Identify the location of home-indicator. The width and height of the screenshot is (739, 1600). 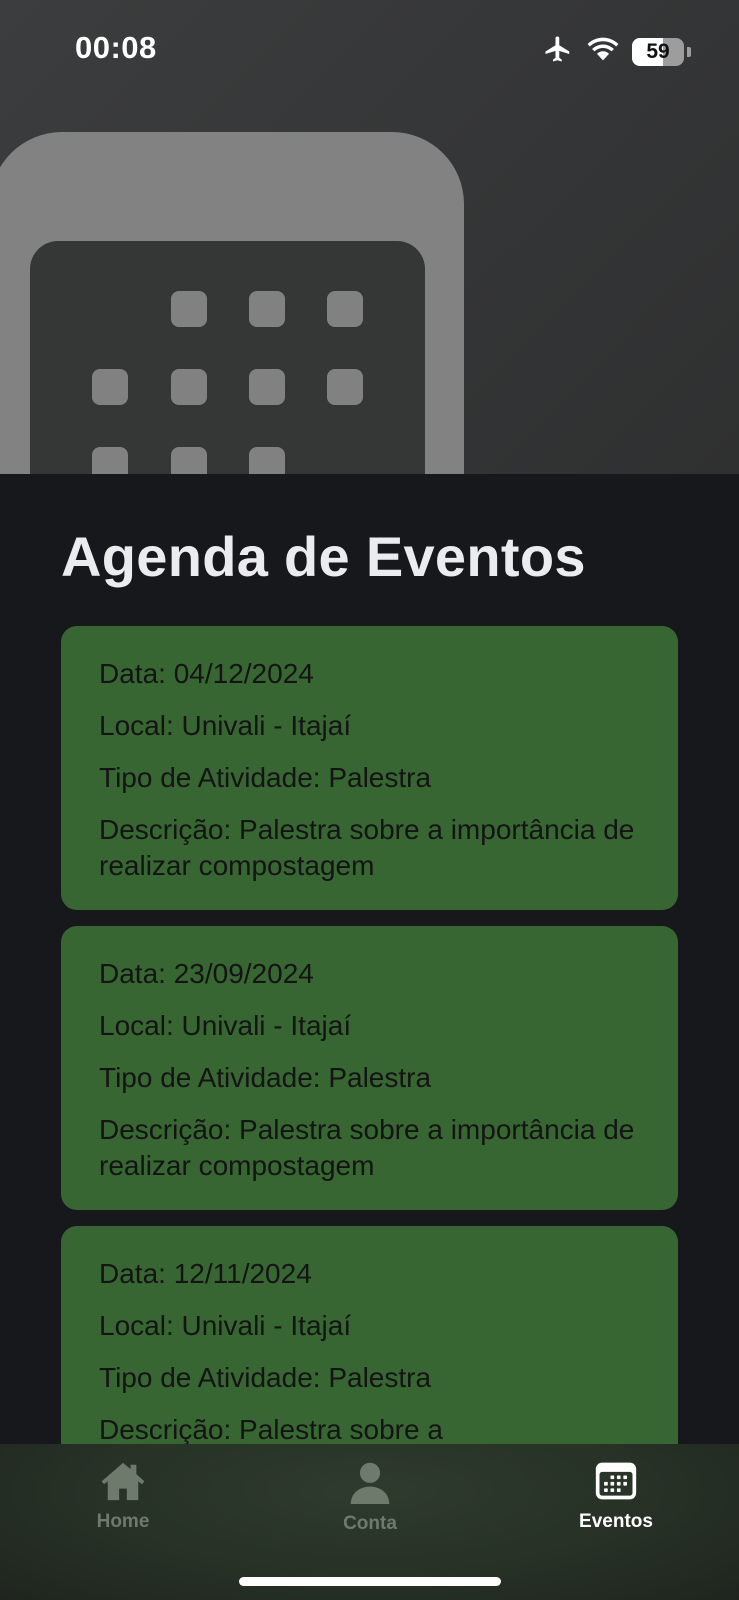
(370, 1581).